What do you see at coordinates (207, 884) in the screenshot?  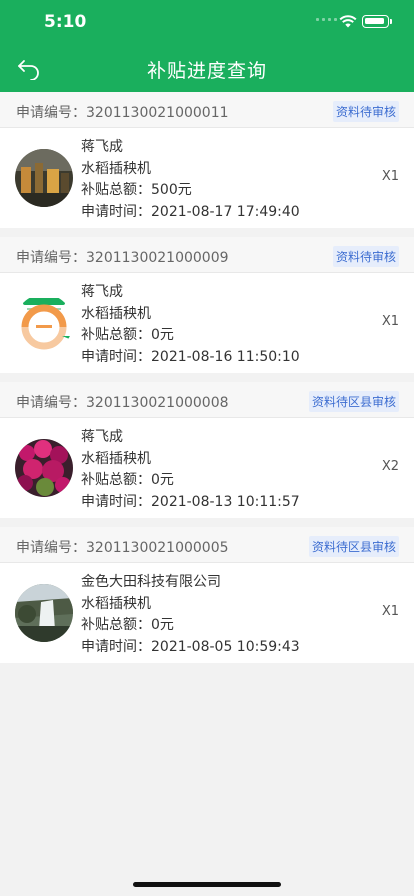 I see `home-indicator` at bounding box center [207, 884].